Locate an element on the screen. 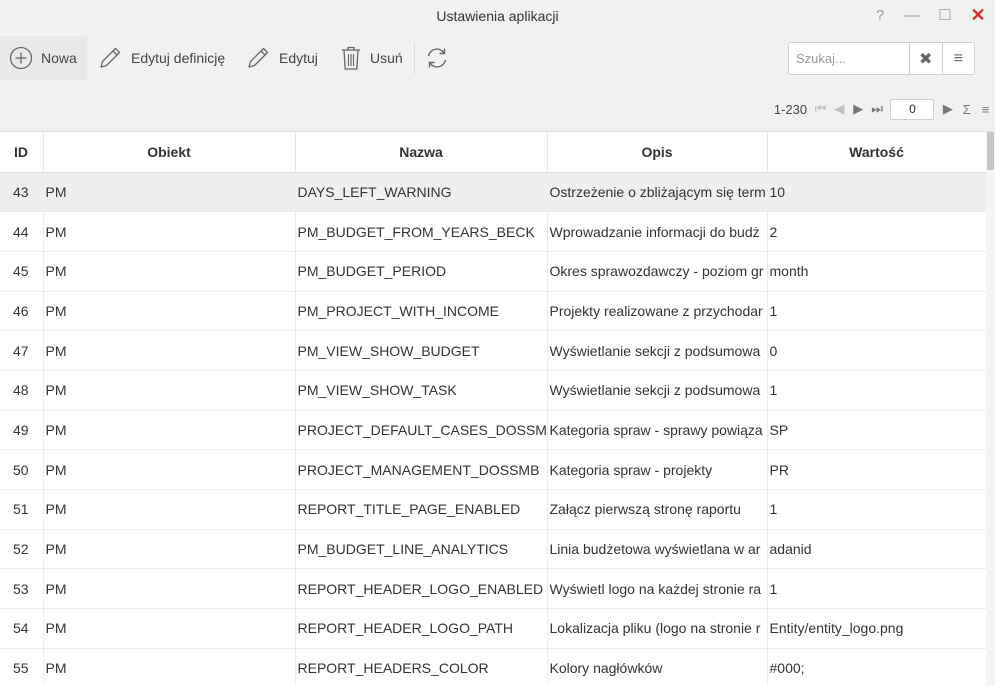 The width and height of the screenshot is (995, 686). record-range: 1-230 is located at coordinates (790, 109).